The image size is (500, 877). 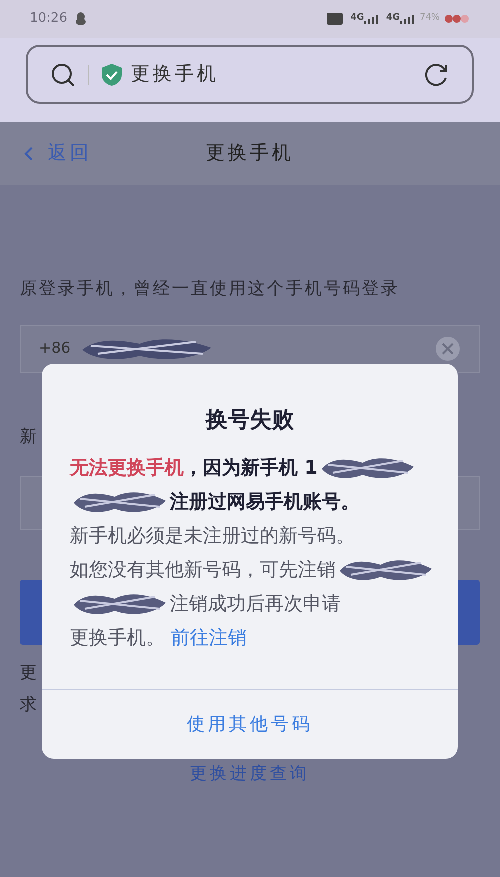 What do you see at coordinates (210, 289) in the screenshot?
I see `instruction-text: 原登录手机，曾经一直使用这个手机号码登录` at bounding box center [210, 289].